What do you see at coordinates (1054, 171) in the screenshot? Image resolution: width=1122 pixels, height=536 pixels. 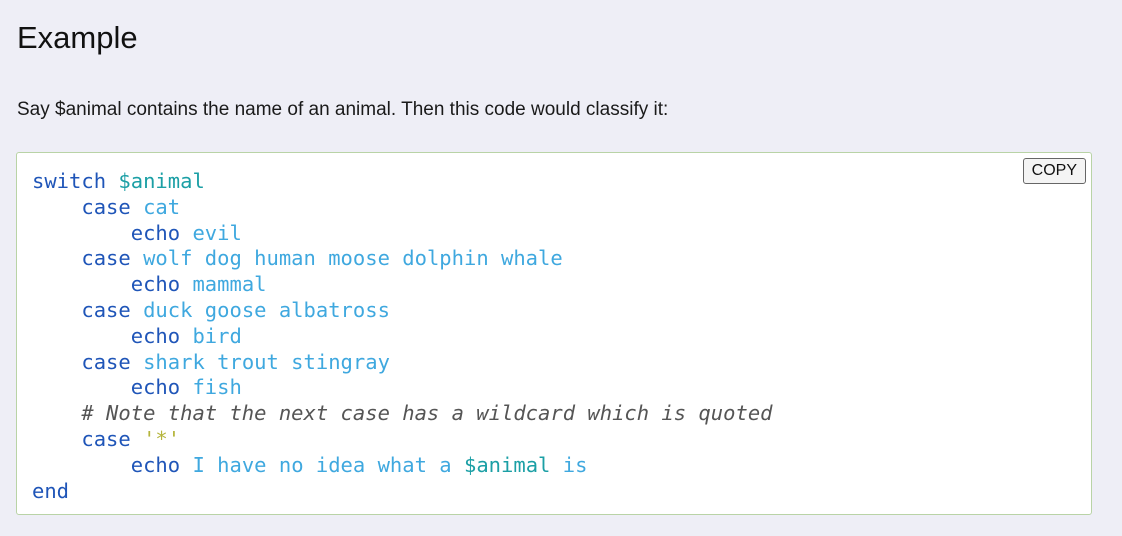 I see `copy-button: COPY` at bounding box center [1054, 171].